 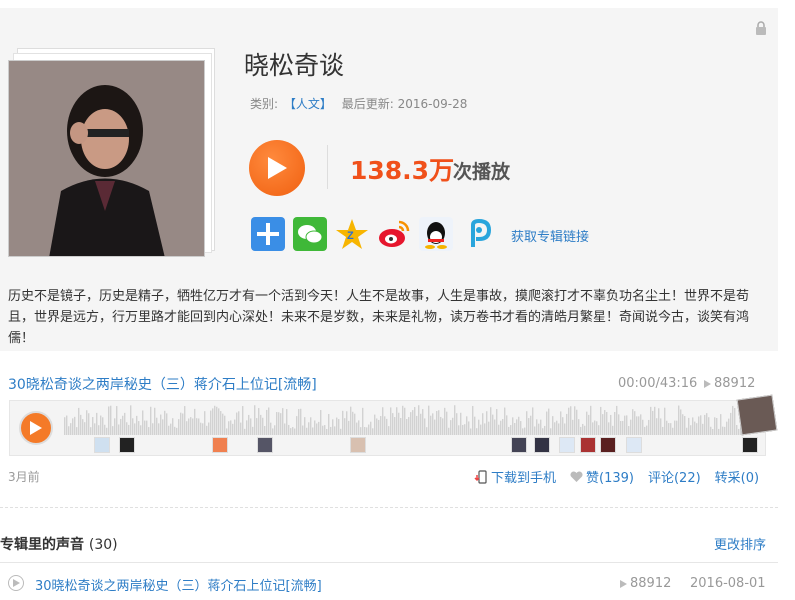 What do you see at coordinates (394, 234) in the screenshot?
I see `weibo-icon` at bounding box center [394, 234].